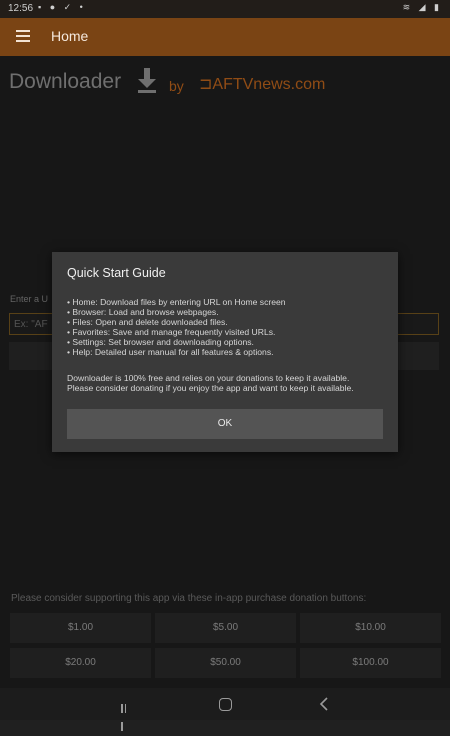 The image size is (450, 736). I want to click on recent-apps-icon, so click(126, 715).